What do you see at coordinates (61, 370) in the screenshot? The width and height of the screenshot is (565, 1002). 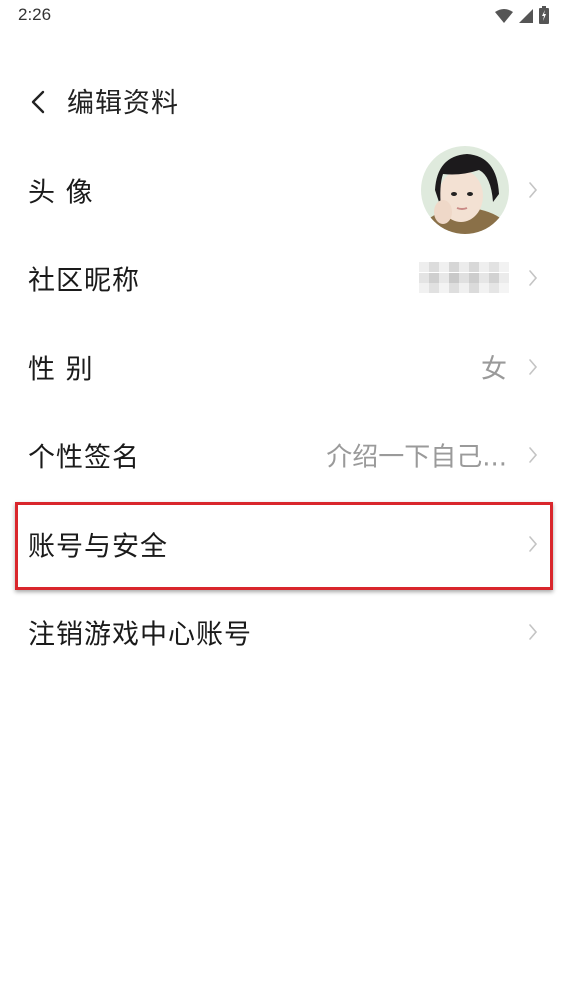 I see `row-label: 性 别` at bounding box center [61, 370].